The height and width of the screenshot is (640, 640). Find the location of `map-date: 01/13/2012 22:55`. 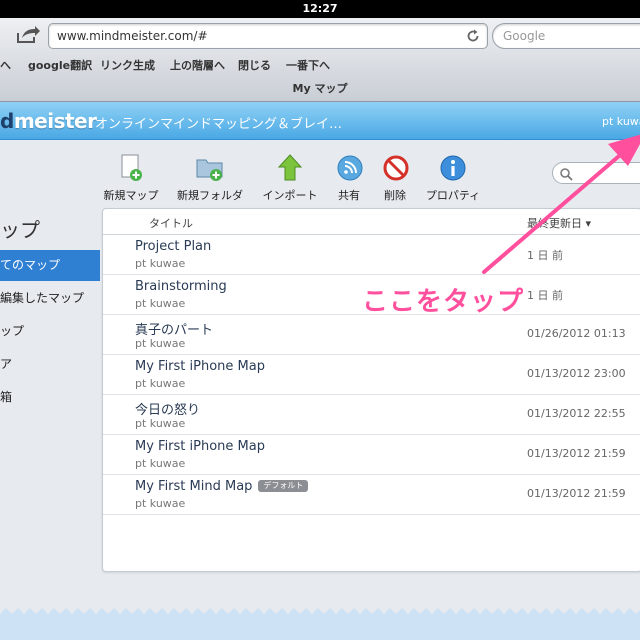

map-date: 01/13/2012 22:55 is located at coordinates (576, 413).